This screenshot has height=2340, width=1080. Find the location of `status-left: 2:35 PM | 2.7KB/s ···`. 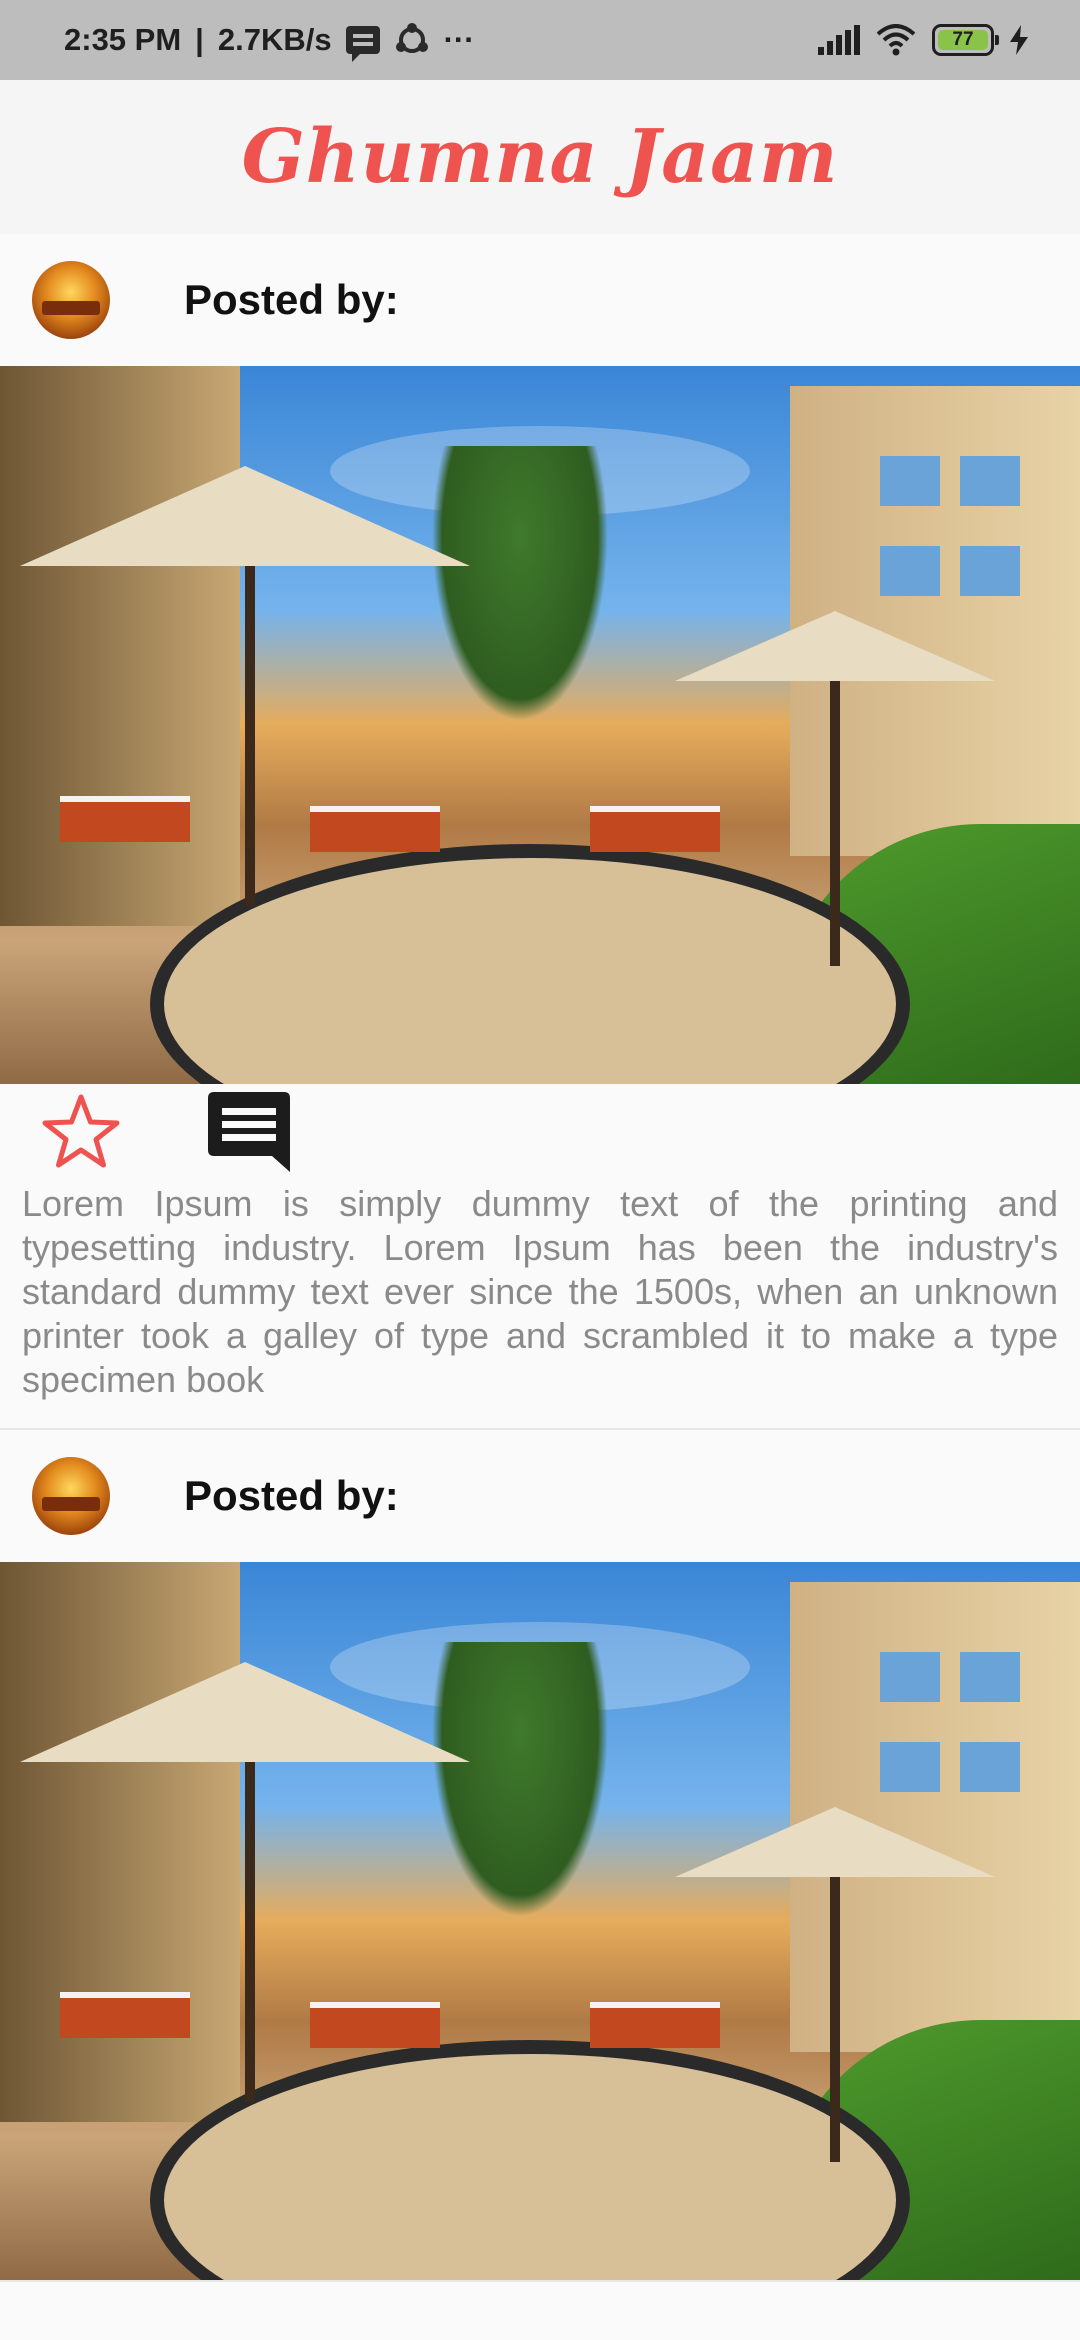

status-left: 2:35 PM | 2.7KB/s ··· is located at coordinates (276, 42).